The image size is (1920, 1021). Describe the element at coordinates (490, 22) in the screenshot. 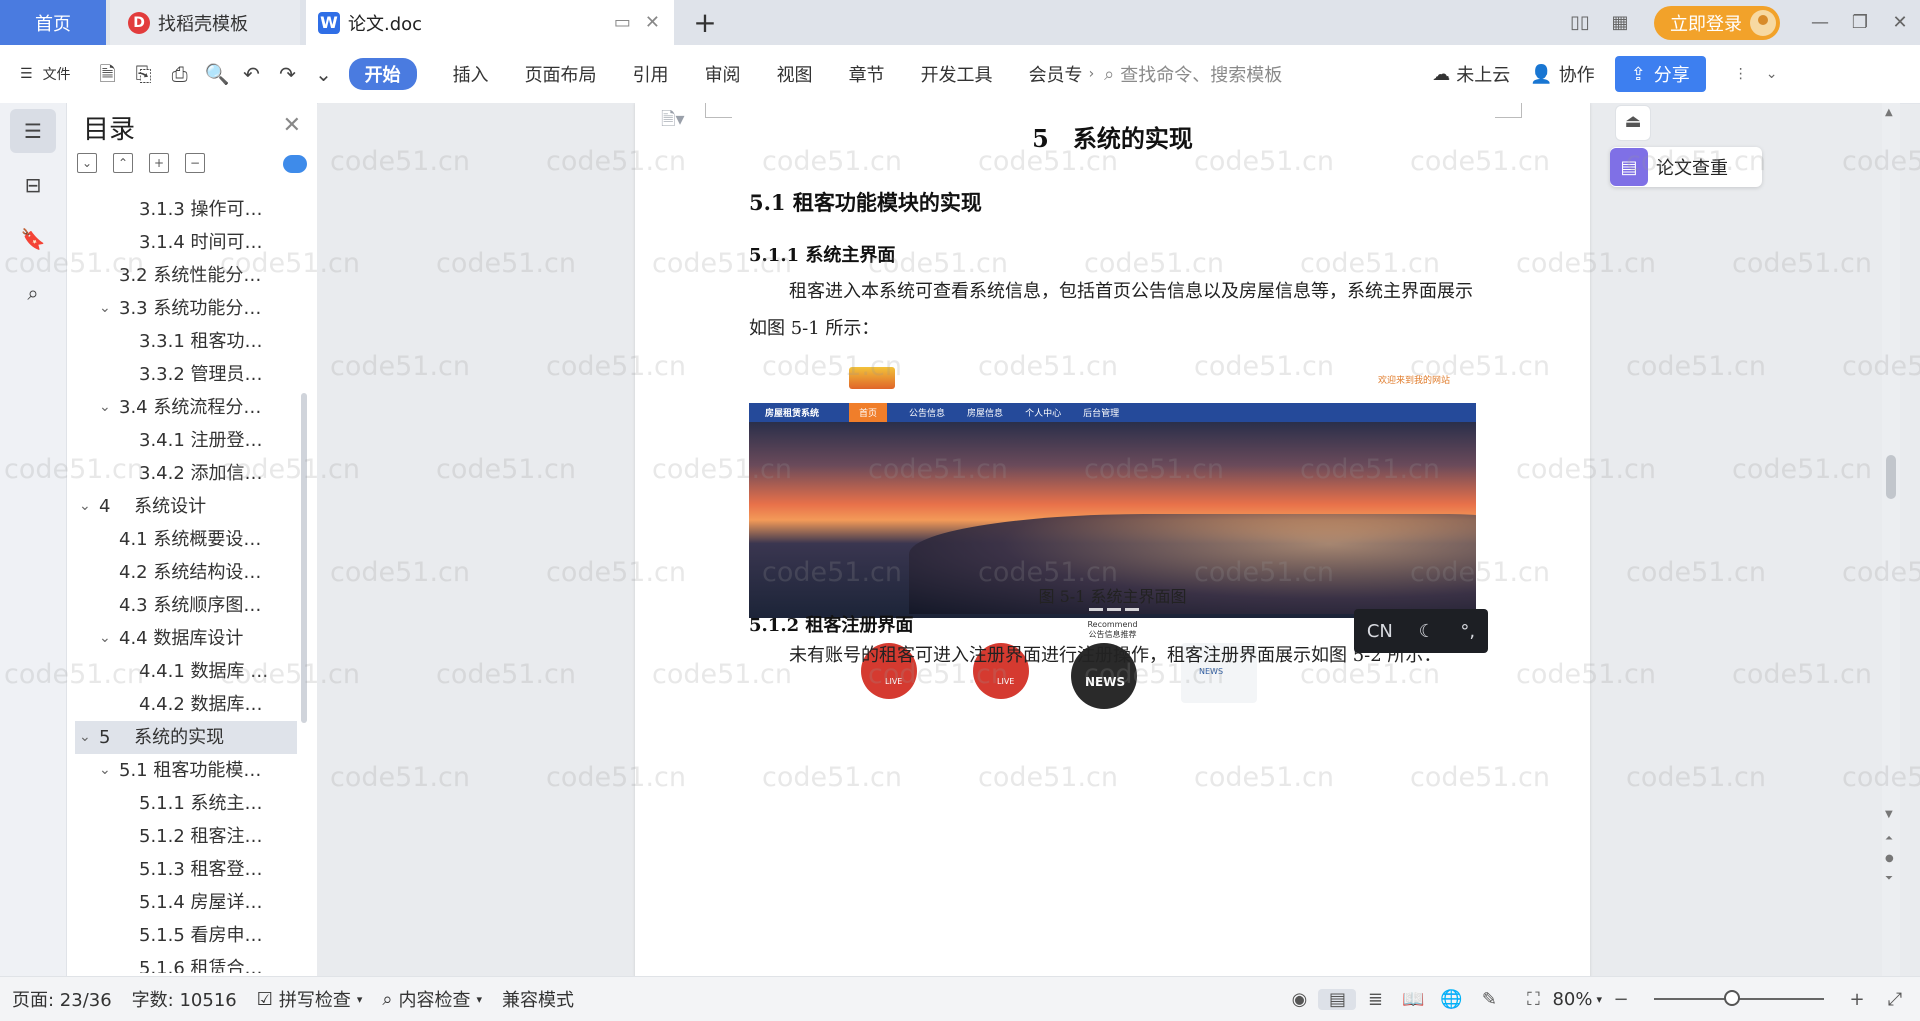

I see `tab-document: W 论文.doc ▭ ✕` at that location.